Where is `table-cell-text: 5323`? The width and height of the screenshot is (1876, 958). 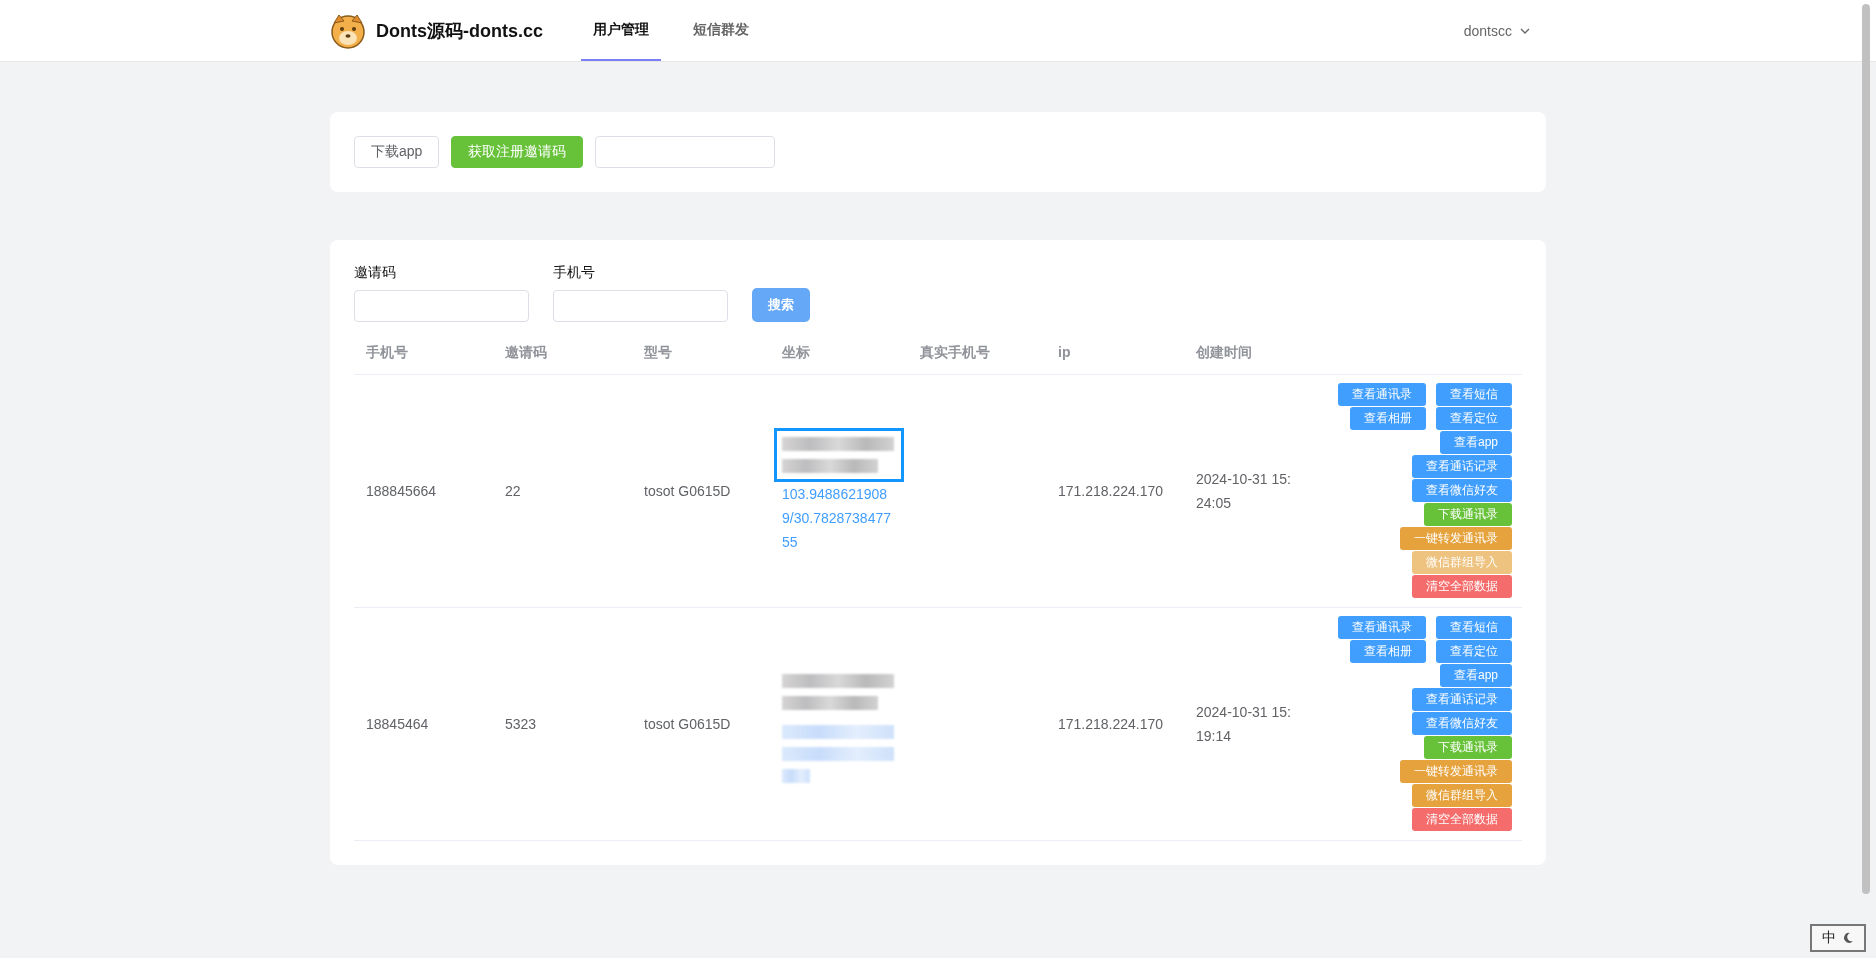 table-cell-text: 5323 is located at coordinates (521, 724).